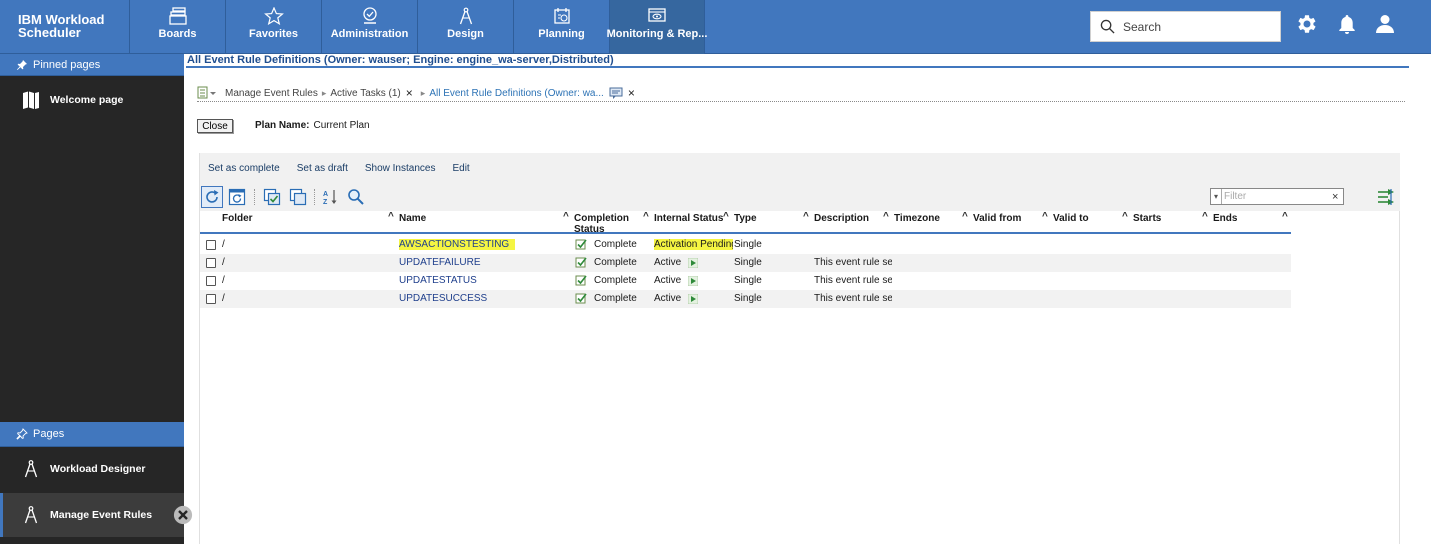  I want to click on cell-name: UPDATEFAILURE, so click(440, 262).